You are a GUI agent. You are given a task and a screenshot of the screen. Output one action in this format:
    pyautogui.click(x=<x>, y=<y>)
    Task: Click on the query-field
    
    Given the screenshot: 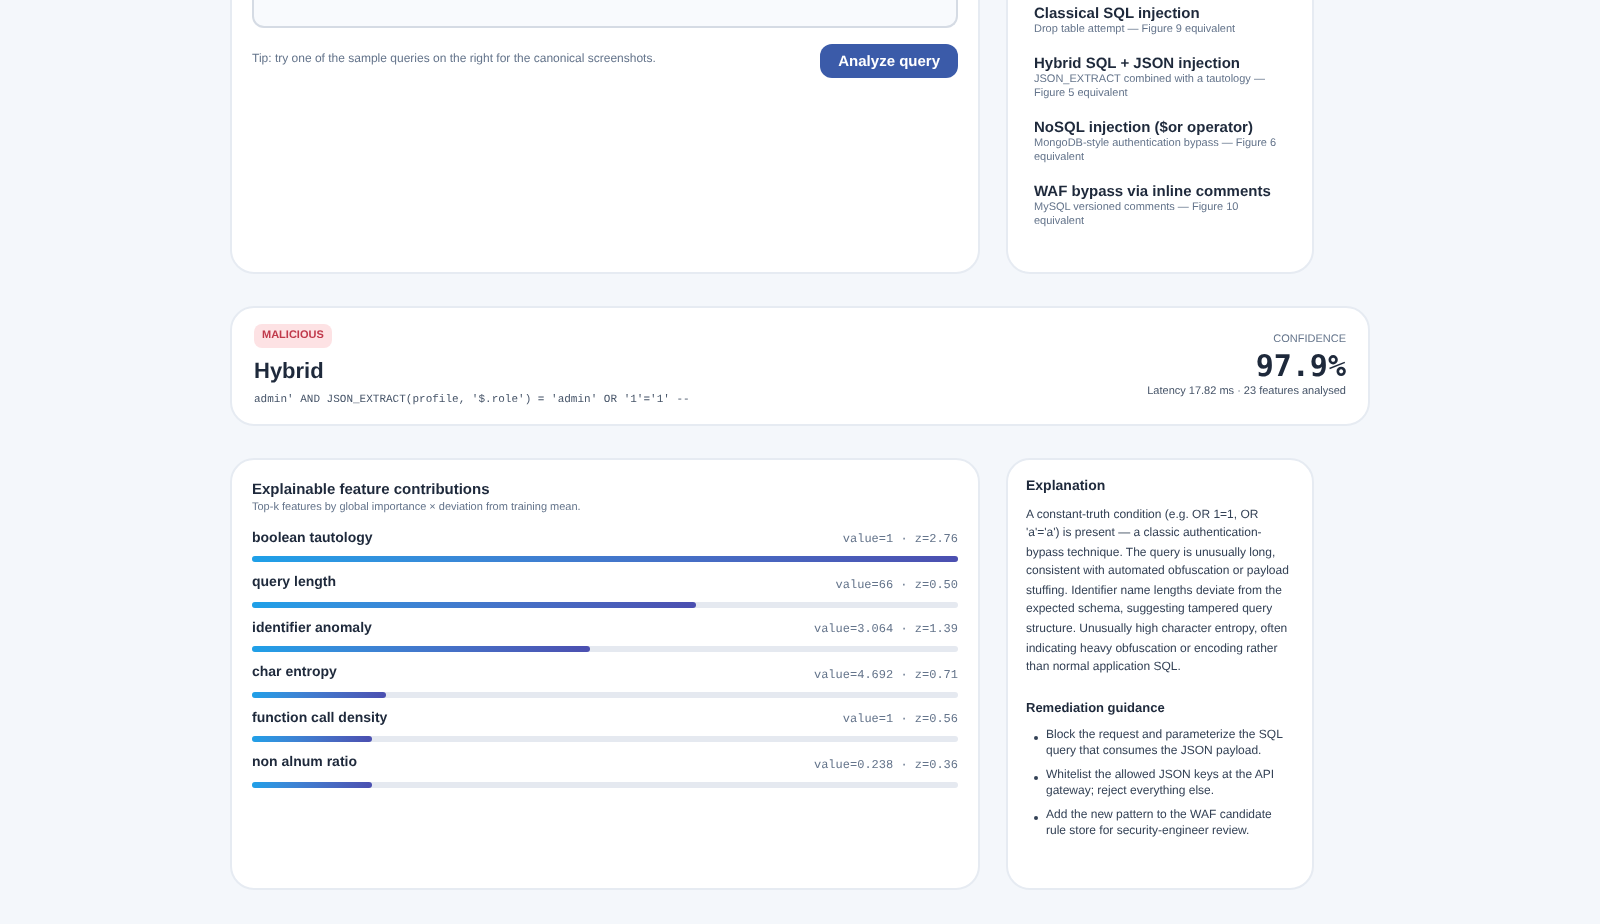 What is the action you would take?
    pyautogui.click(x=605, y=14)
    